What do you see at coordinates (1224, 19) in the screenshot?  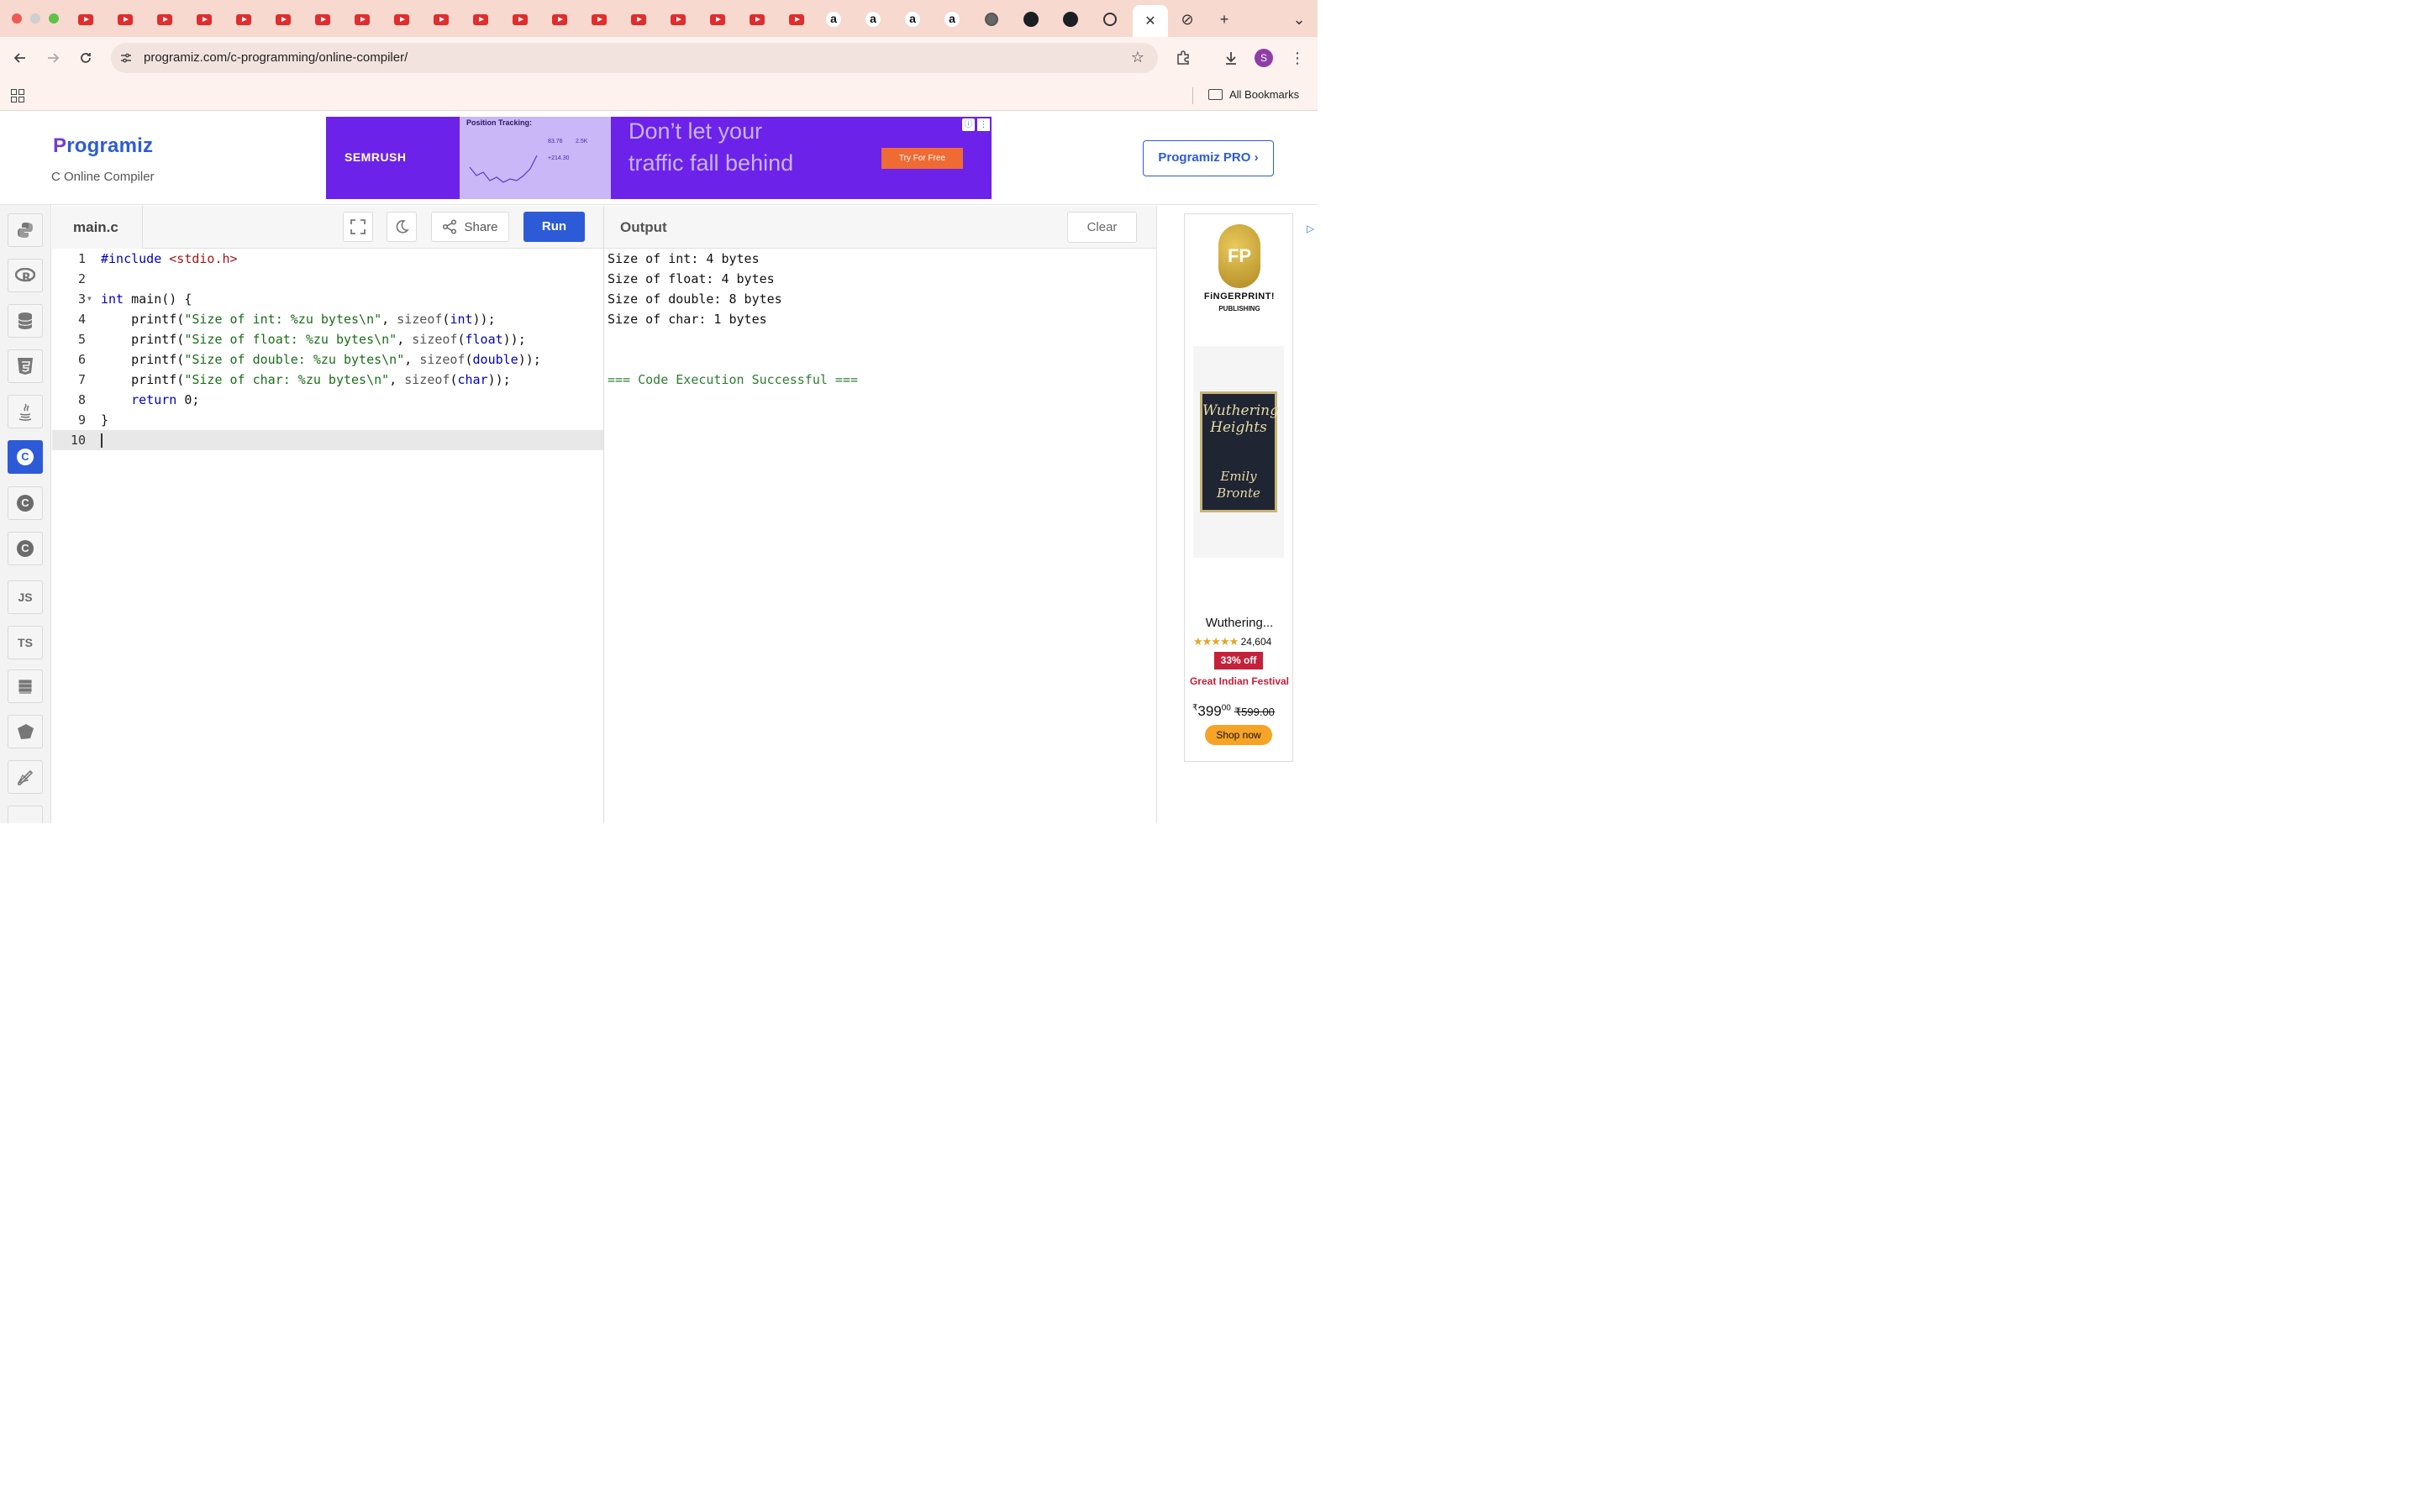 I see `new-tab-button: +` at bounding box center [1224, 19].